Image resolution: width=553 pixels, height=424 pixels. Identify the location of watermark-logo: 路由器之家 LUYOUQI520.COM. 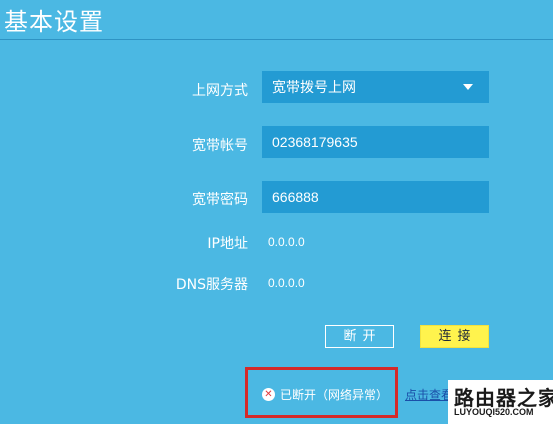
(500, 402).